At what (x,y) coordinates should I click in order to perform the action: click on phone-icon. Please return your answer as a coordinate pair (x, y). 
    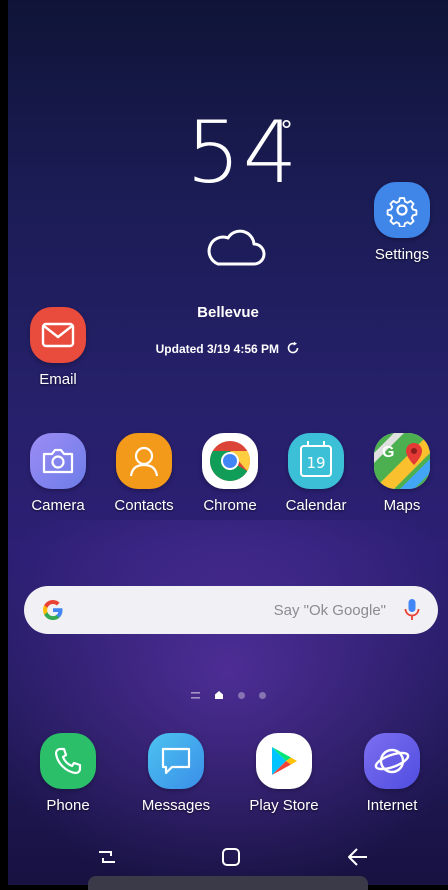
    Looking at the image, I should click on (68, 761).